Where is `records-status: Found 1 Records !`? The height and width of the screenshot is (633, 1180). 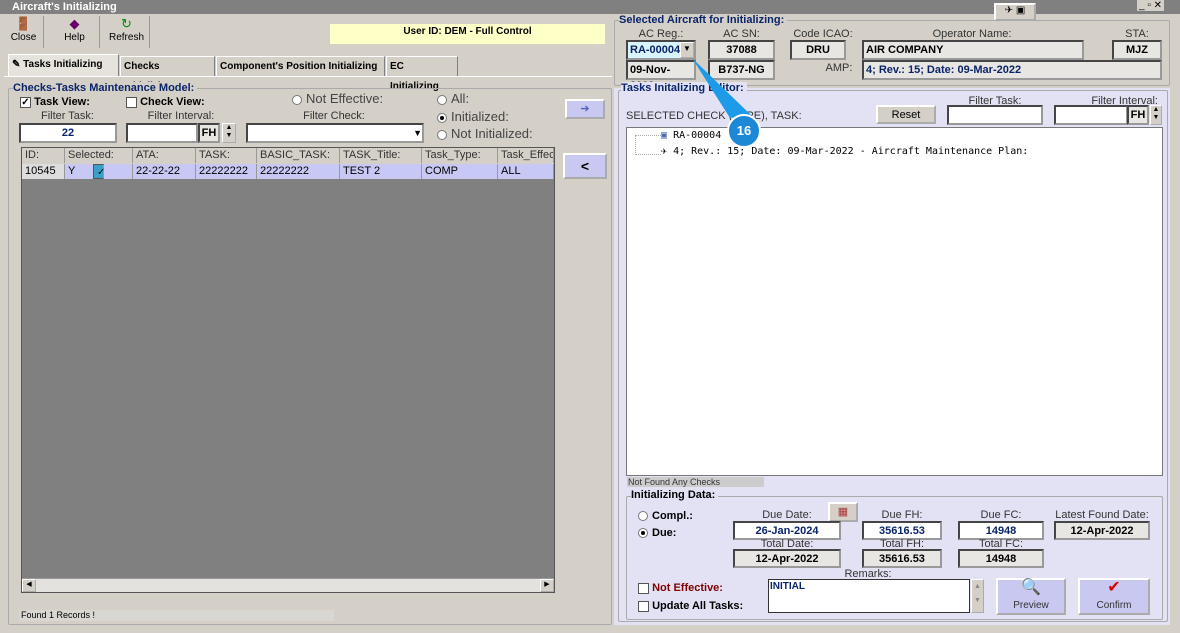 records-status: Found 1 Records ! is located at coordinates (176, 615).